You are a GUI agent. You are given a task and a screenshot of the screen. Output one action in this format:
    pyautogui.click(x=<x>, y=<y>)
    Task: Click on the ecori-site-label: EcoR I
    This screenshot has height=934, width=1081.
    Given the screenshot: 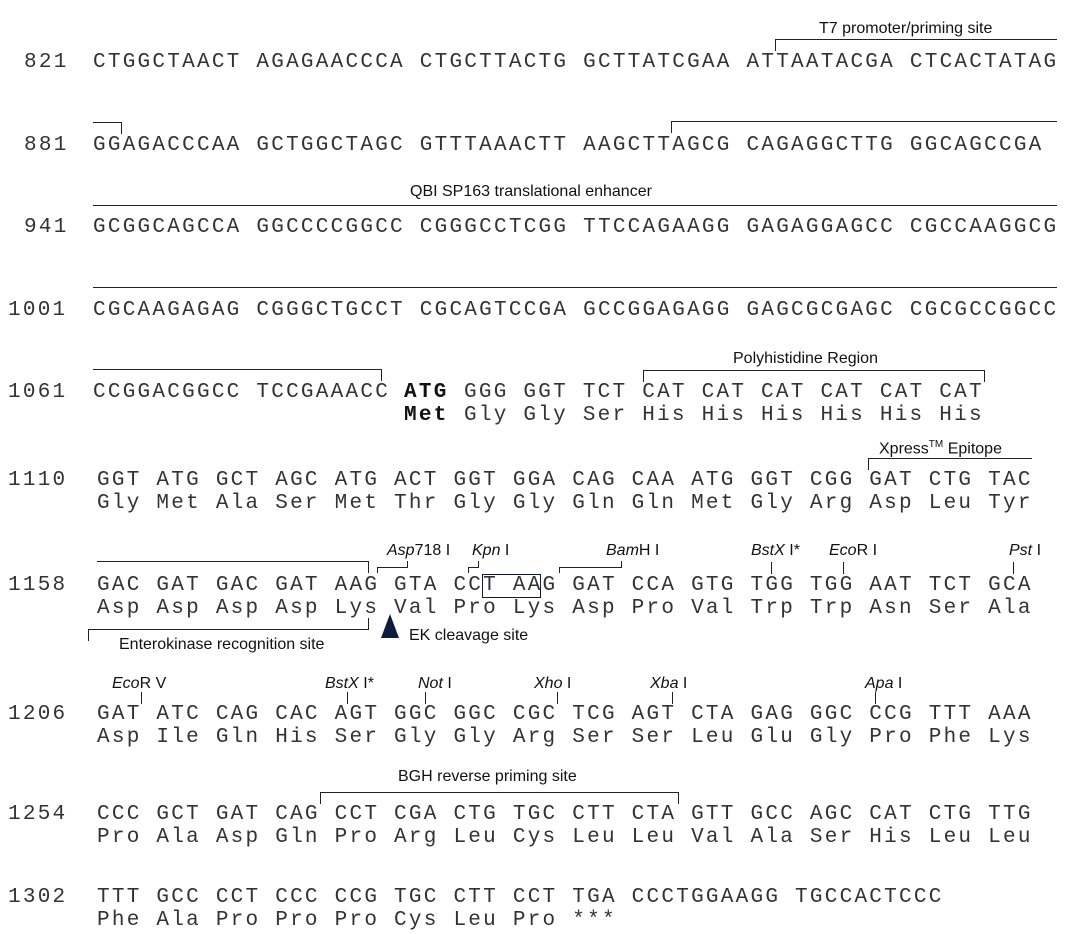 What is the action you would take?
    pyautogui.click(x=853, y=551)
    